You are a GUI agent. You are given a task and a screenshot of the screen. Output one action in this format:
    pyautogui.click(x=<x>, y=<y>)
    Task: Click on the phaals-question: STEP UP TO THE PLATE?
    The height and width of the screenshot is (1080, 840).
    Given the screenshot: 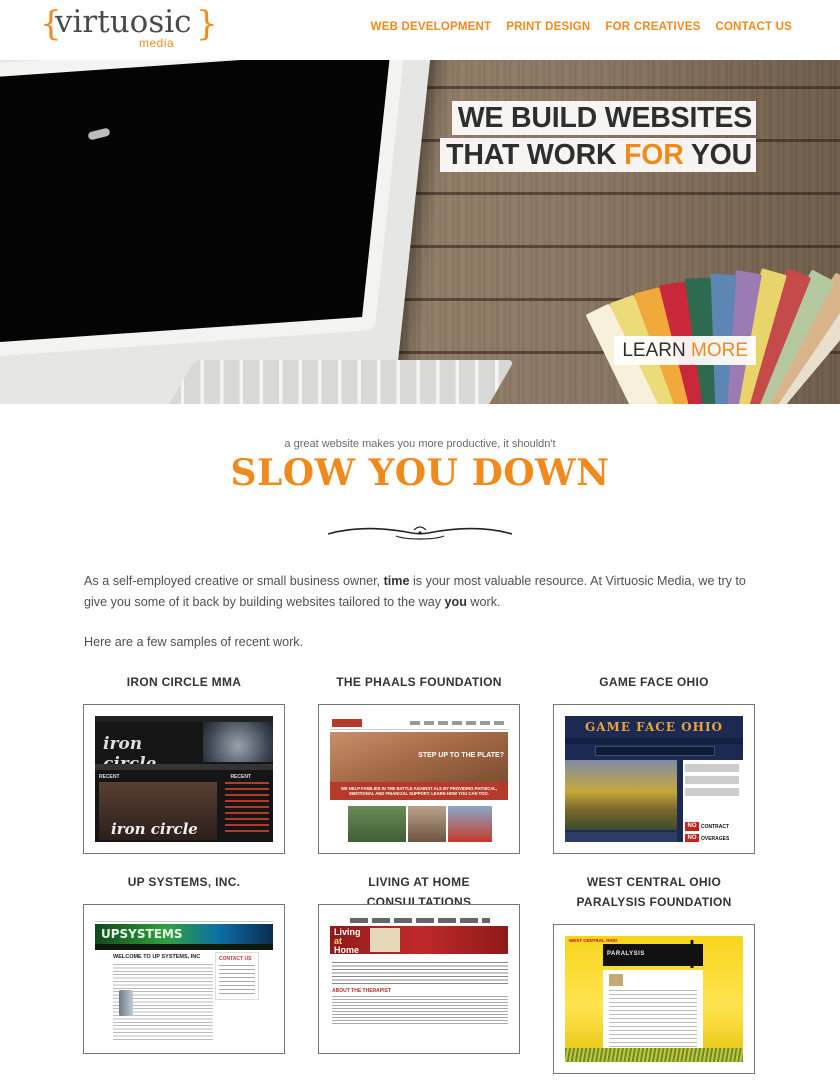 What is the action you would take?
    pyautogui.click(x=461, y=755)
    